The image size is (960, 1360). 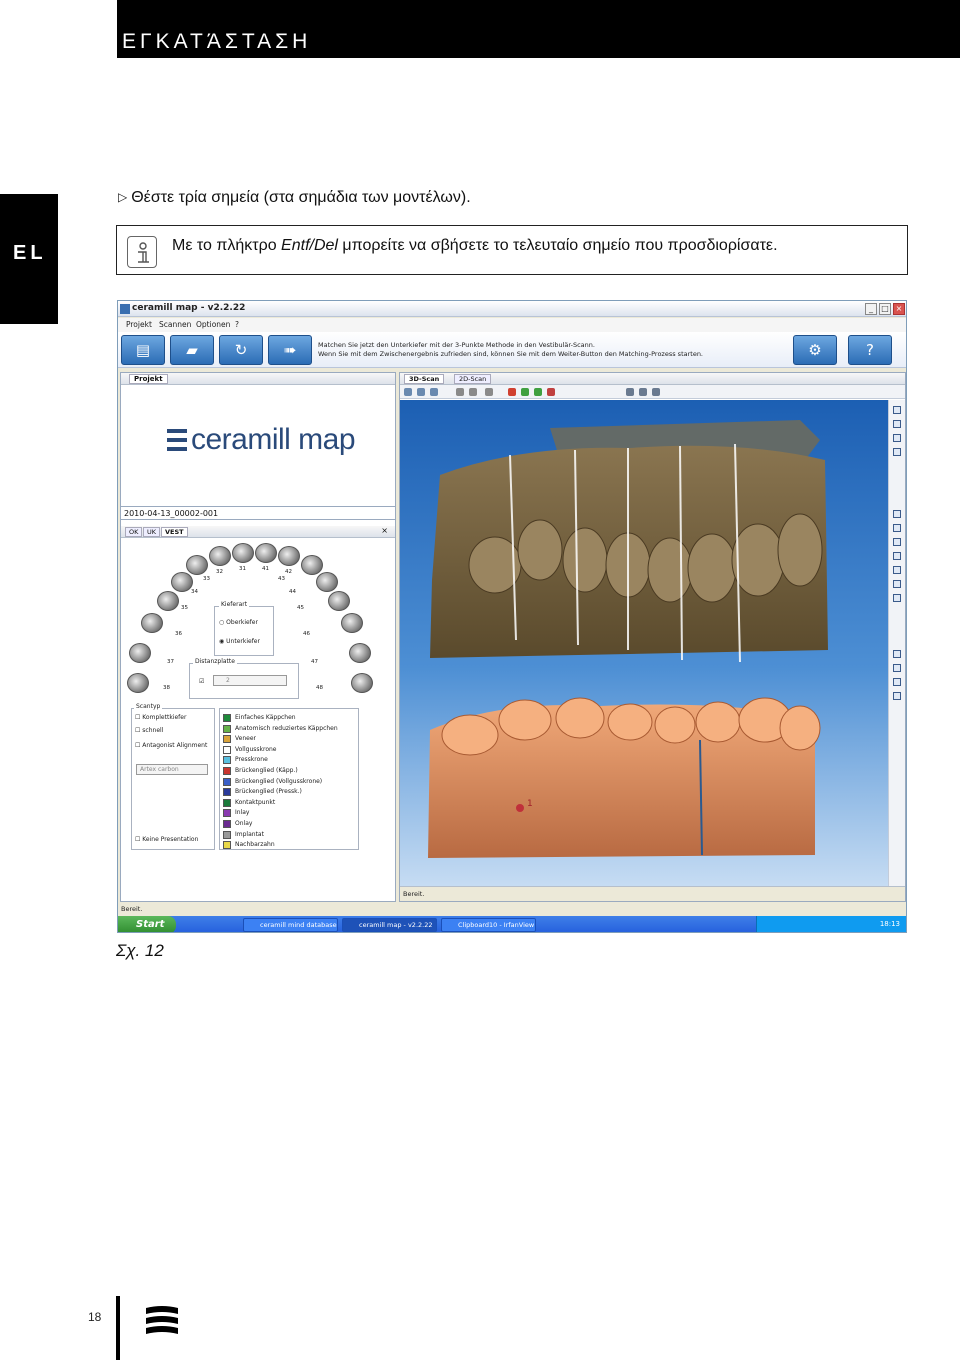 I want to click on scantyp-label: Scantyp, so click(x=148, y=706).